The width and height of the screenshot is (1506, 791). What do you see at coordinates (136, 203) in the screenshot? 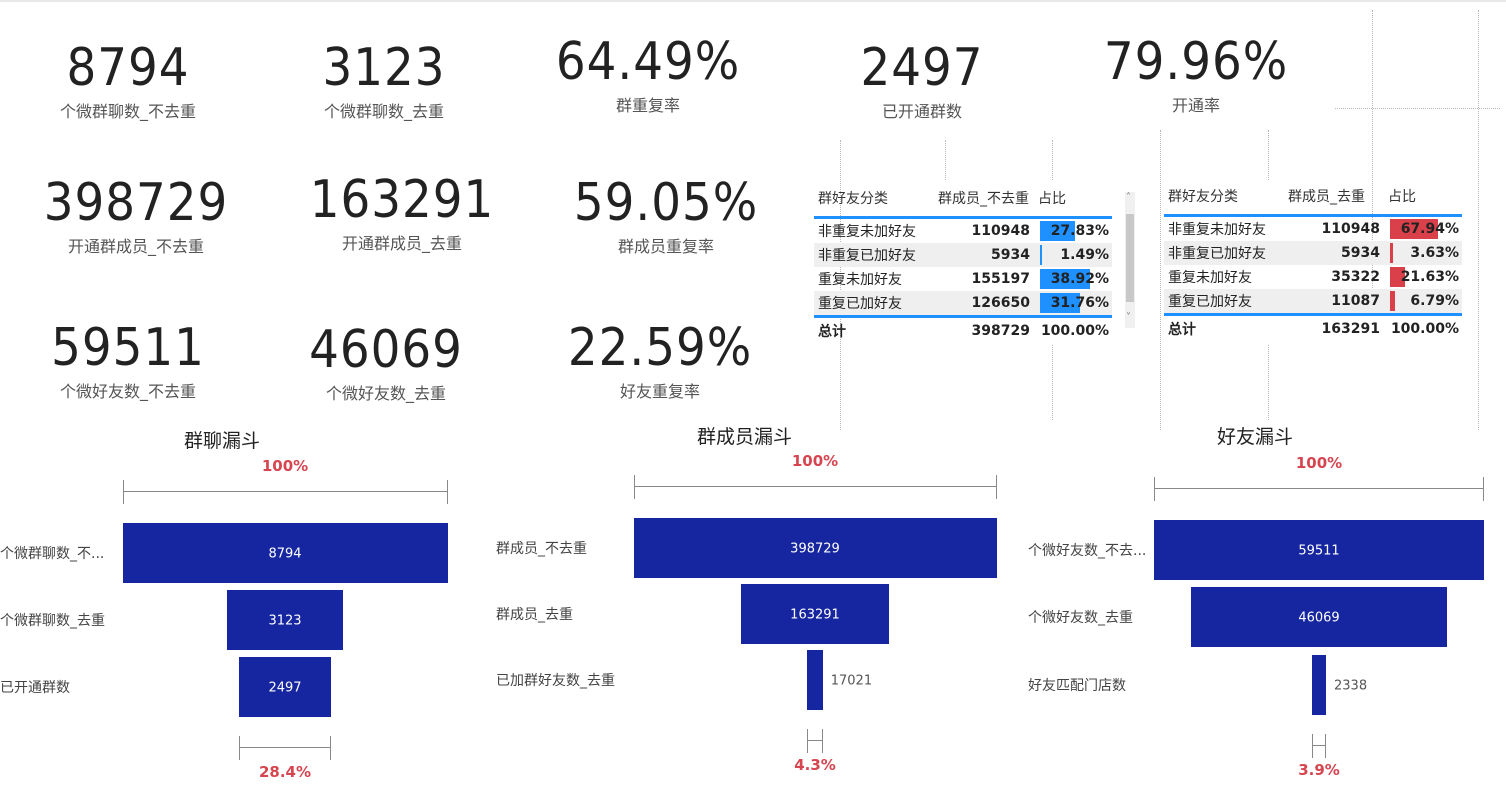
I see `kpi-value: 398729` at bounding box center [136, 203].